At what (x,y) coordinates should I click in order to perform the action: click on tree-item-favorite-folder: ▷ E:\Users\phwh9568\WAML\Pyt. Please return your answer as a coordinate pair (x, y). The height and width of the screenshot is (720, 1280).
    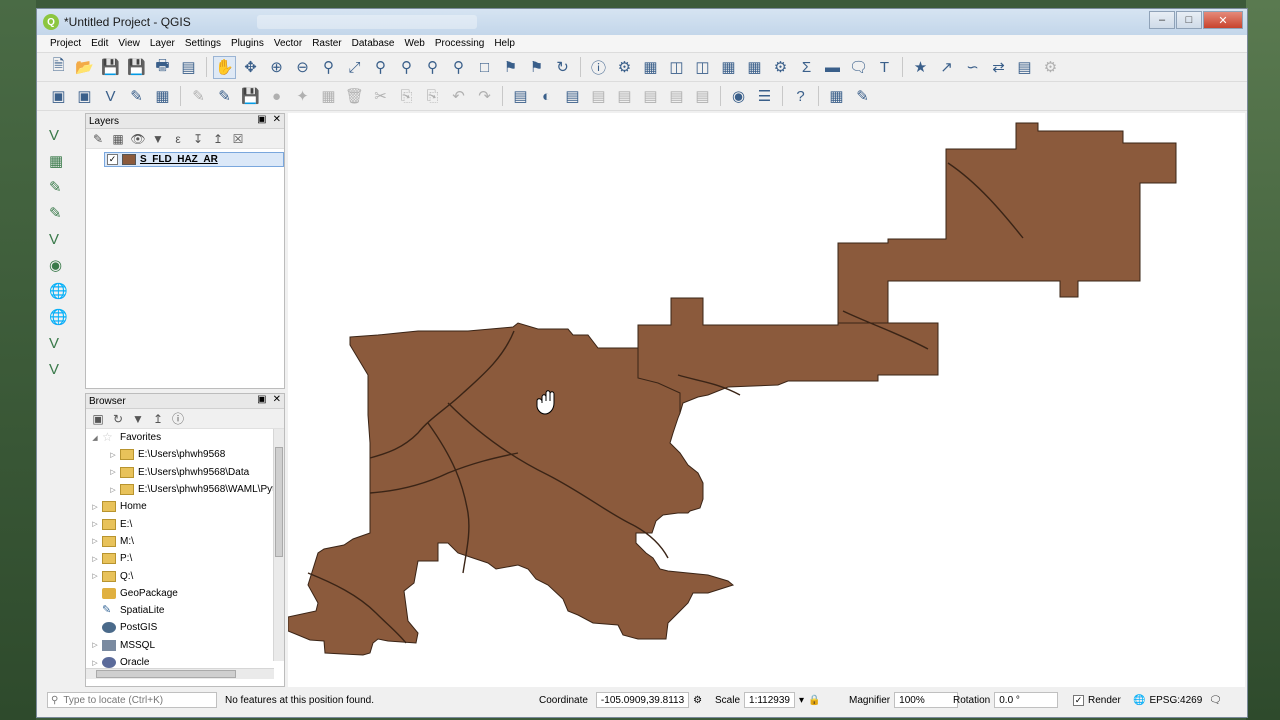
    Looking at the image, I should click on (185, 489).